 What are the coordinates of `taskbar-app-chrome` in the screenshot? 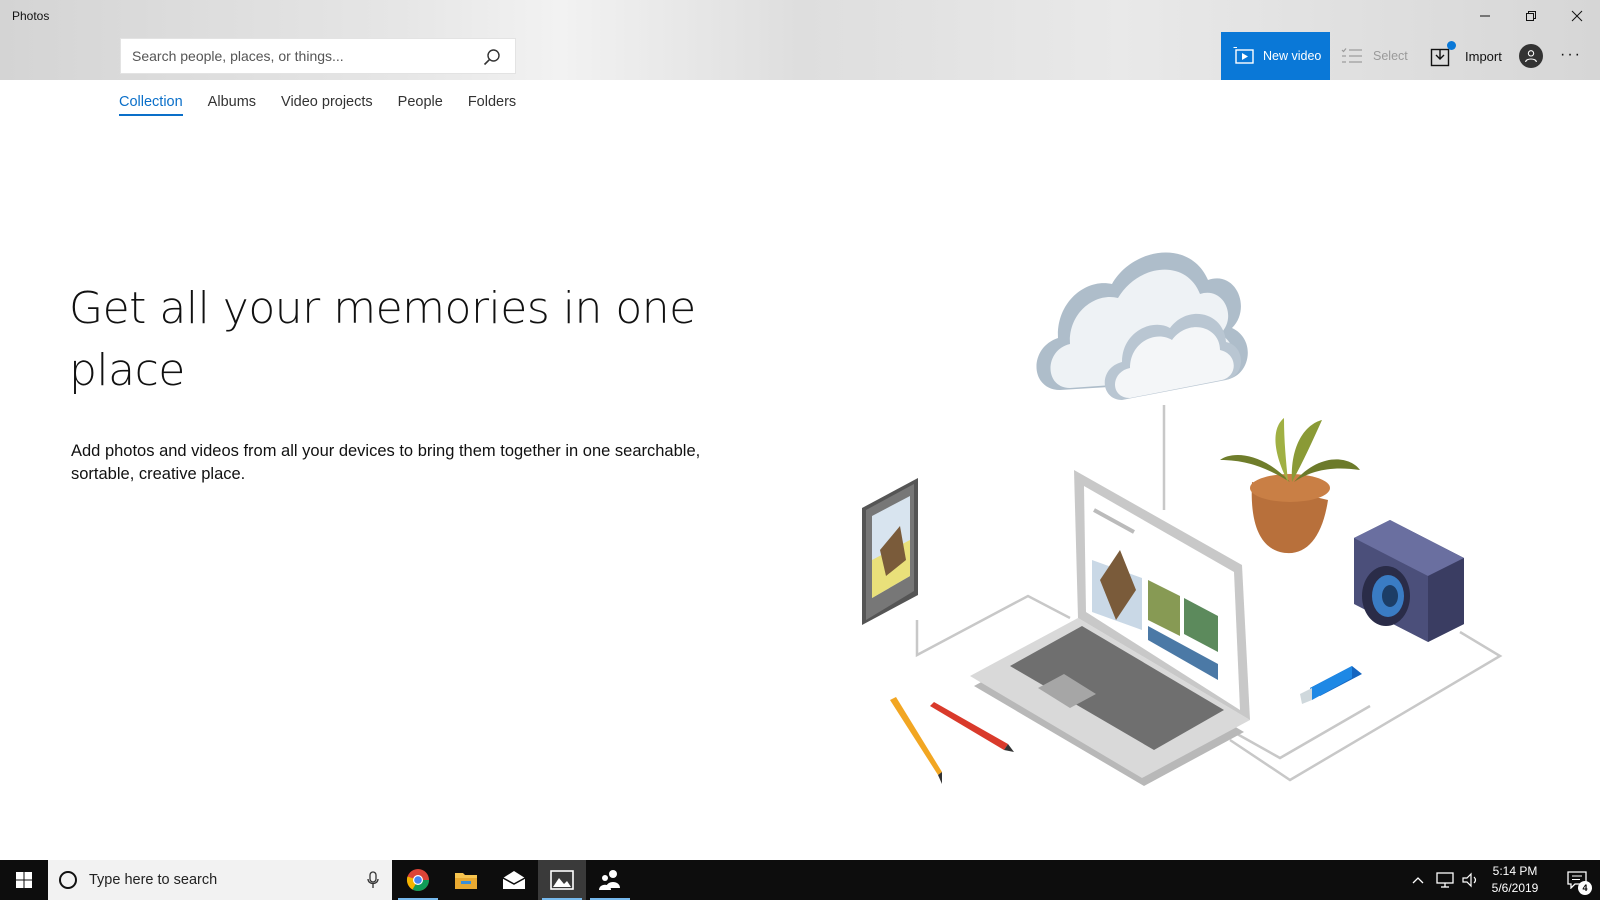 It's located at (418, 880).